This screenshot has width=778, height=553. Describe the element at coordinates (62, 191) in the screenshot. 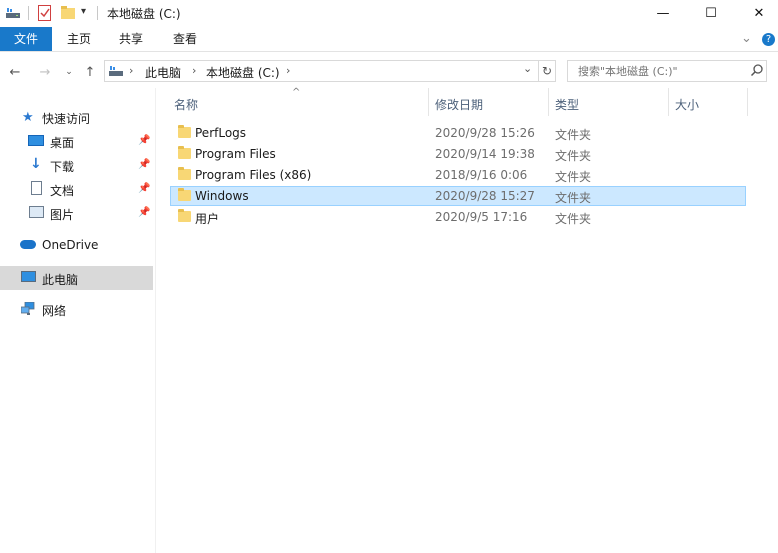

I see `nav-label: 文档` at that location.